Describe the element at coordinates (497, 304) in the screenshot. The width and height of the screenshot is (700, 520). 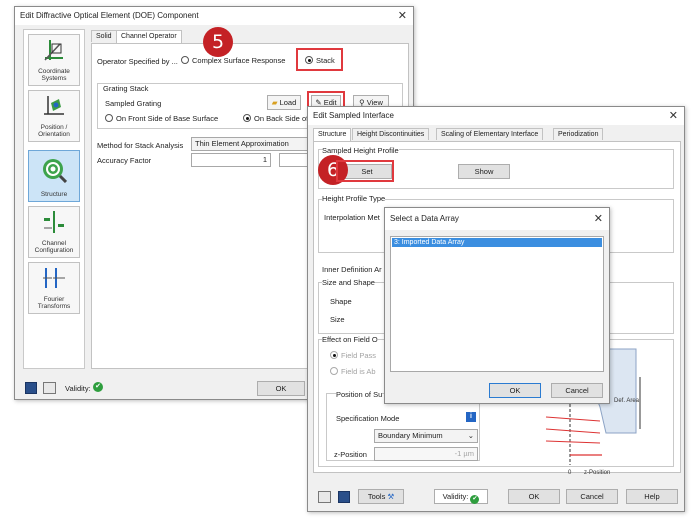
I see `data-array-list: 3: Imported Data Array` at that location.